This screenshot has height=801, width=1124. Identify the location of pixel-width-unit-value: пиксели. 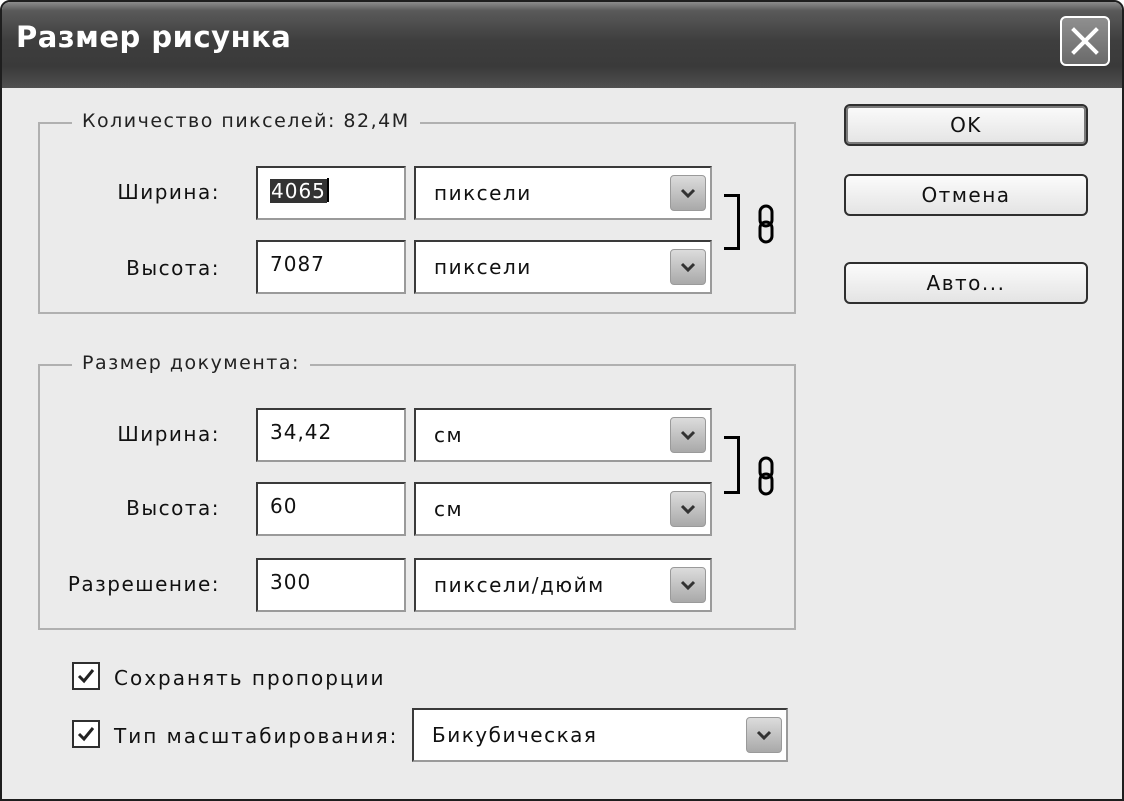
(483, 193).